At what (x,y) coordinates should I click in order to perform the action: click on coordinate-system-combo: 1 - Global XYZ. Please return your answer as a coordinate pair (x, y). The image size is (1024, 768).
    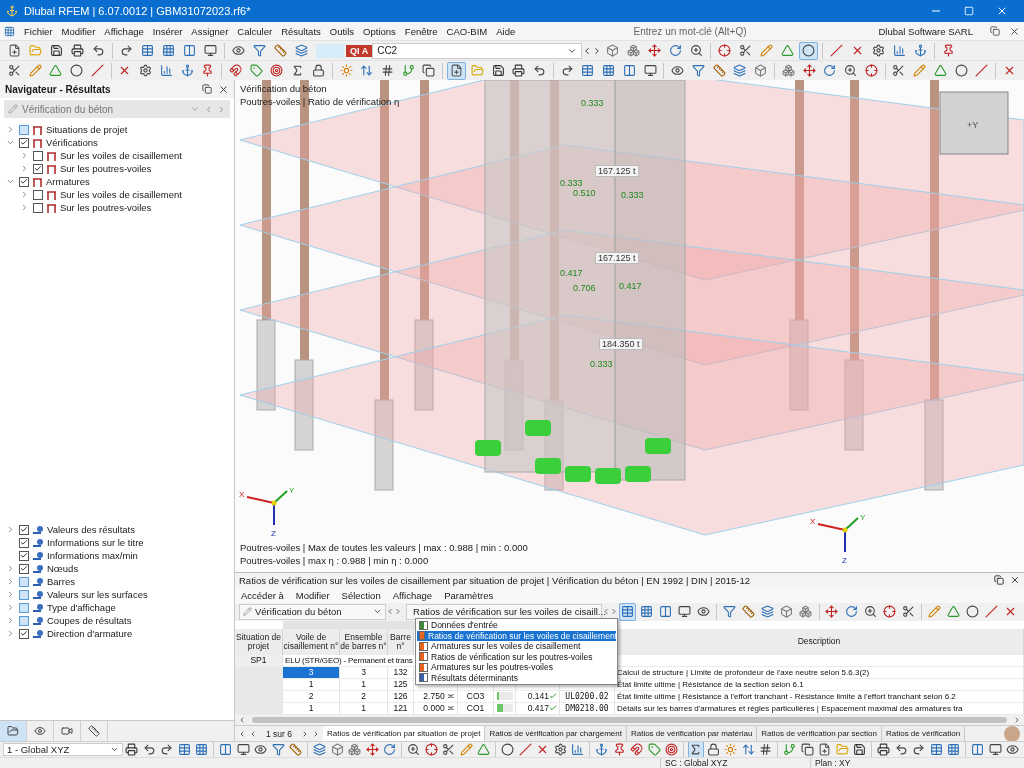
    Looking at the image, I should click on (63, 749).